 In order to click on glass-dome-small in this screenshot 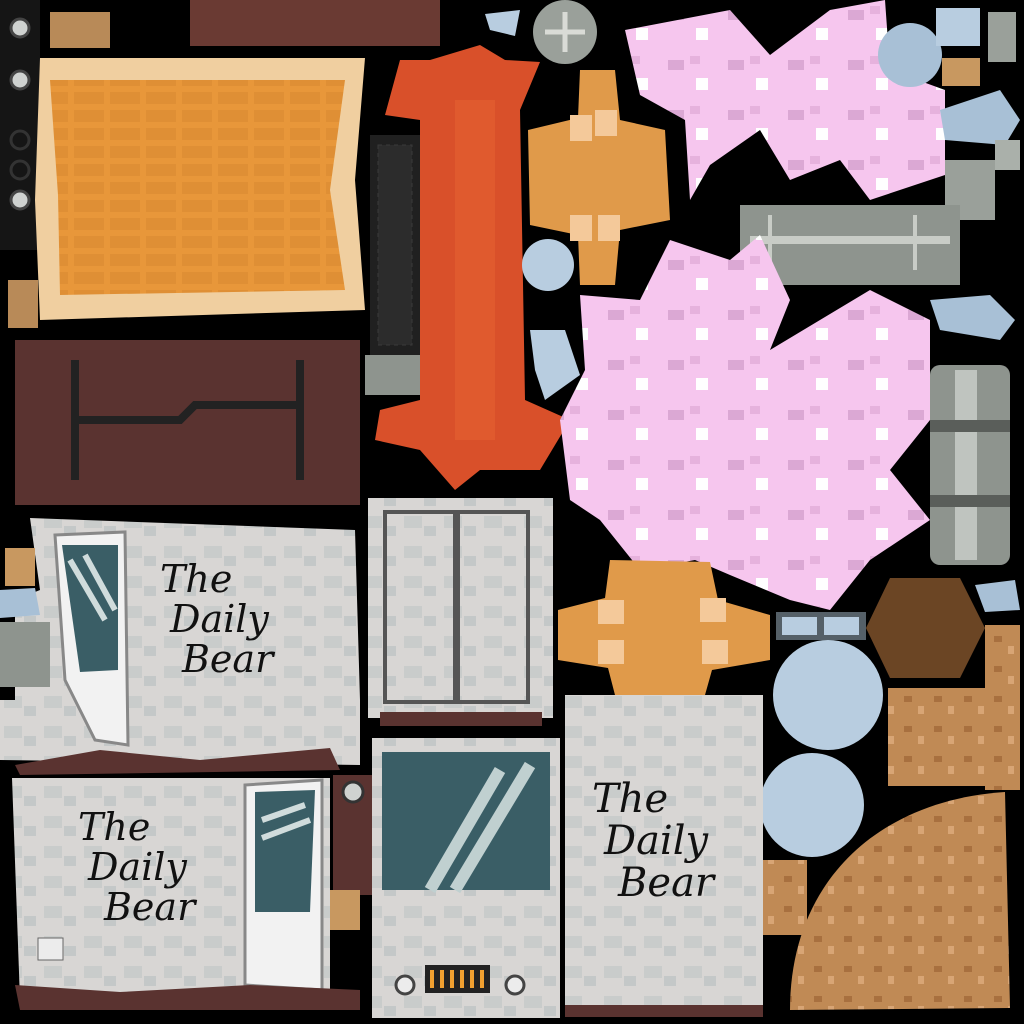, I will do `click(548, 265)`.